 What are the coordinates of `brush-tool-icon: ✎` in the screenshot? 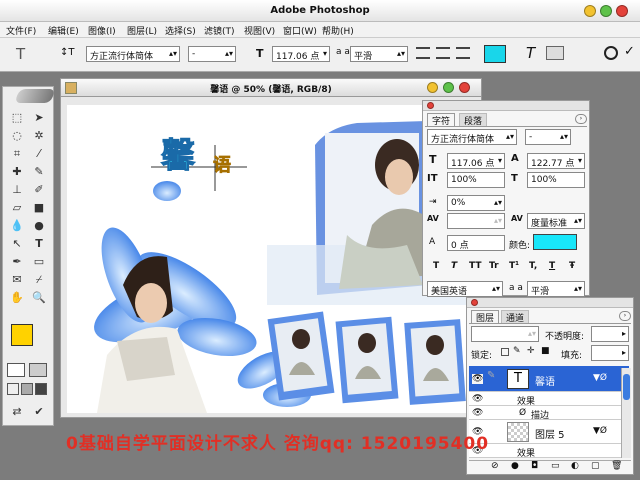 It's located at (39, 172).